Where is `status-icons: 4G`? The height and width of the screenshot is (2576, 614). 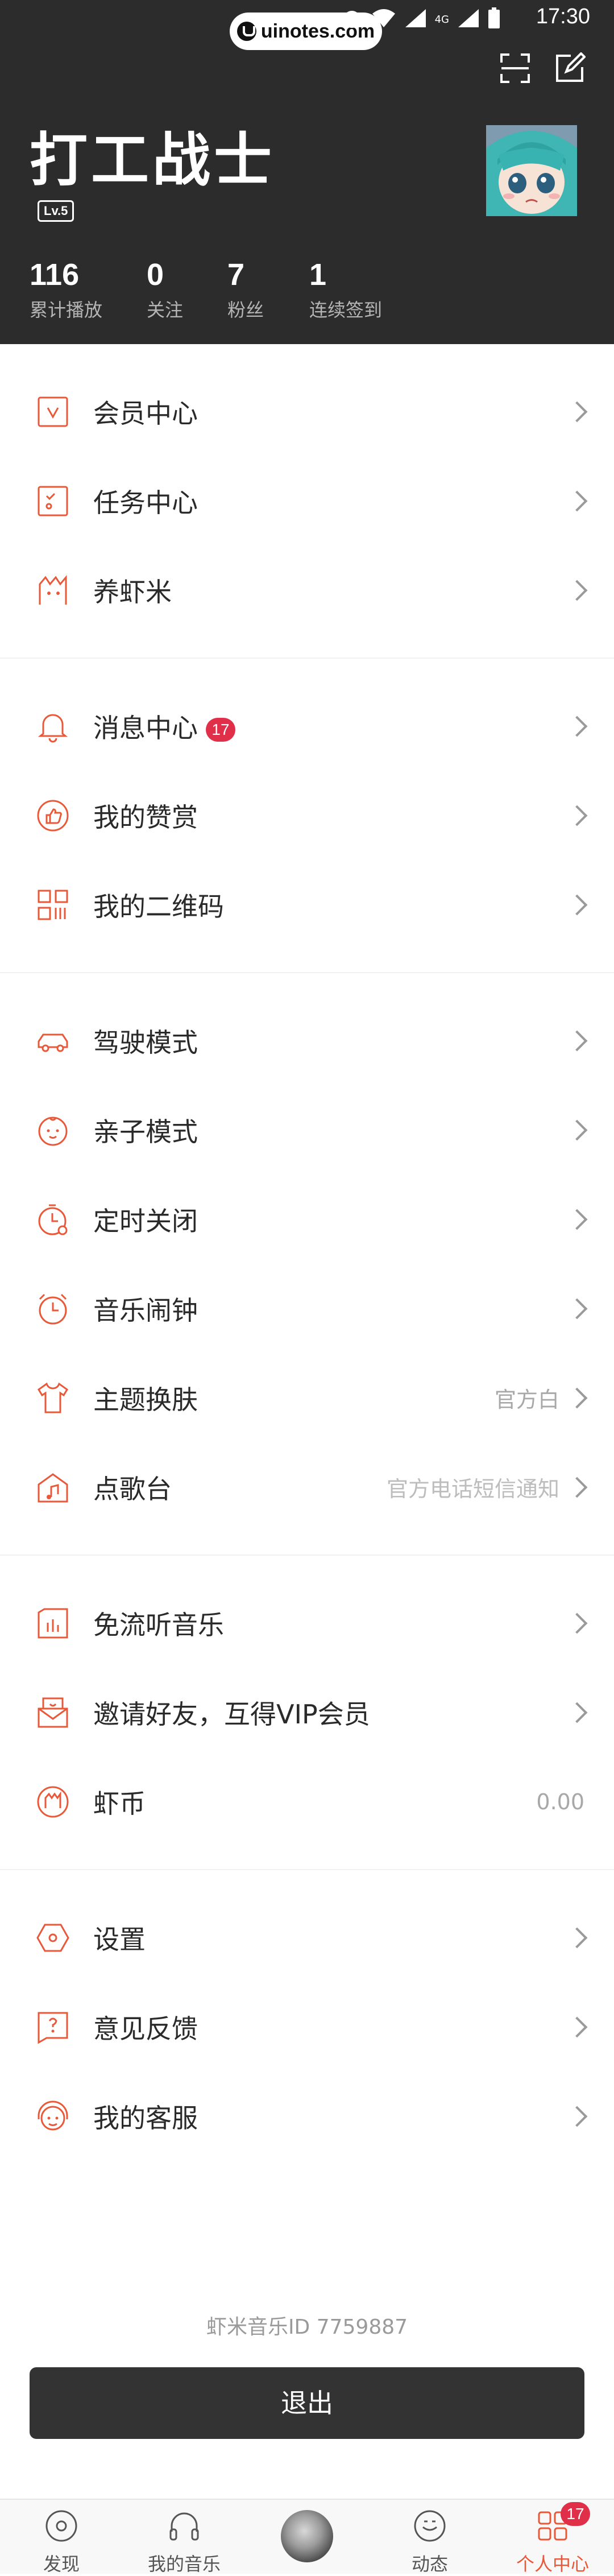
status-icons: 4G is located at coordinates (420, 19).